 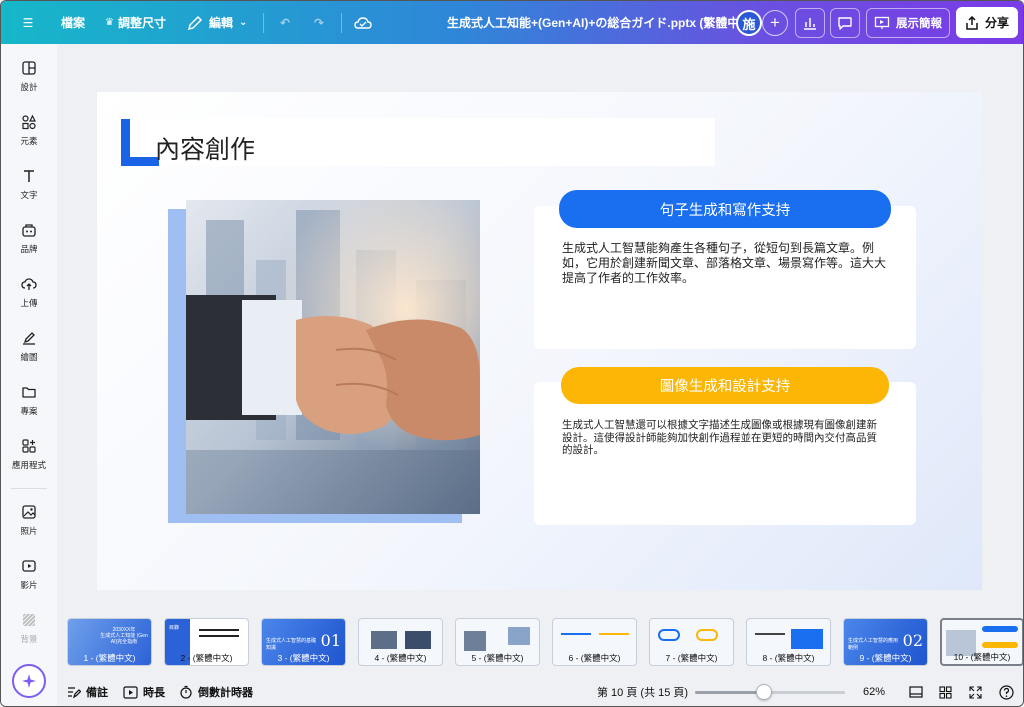 I want to click on undo-icon: ↶, so click(x=285, y=22).